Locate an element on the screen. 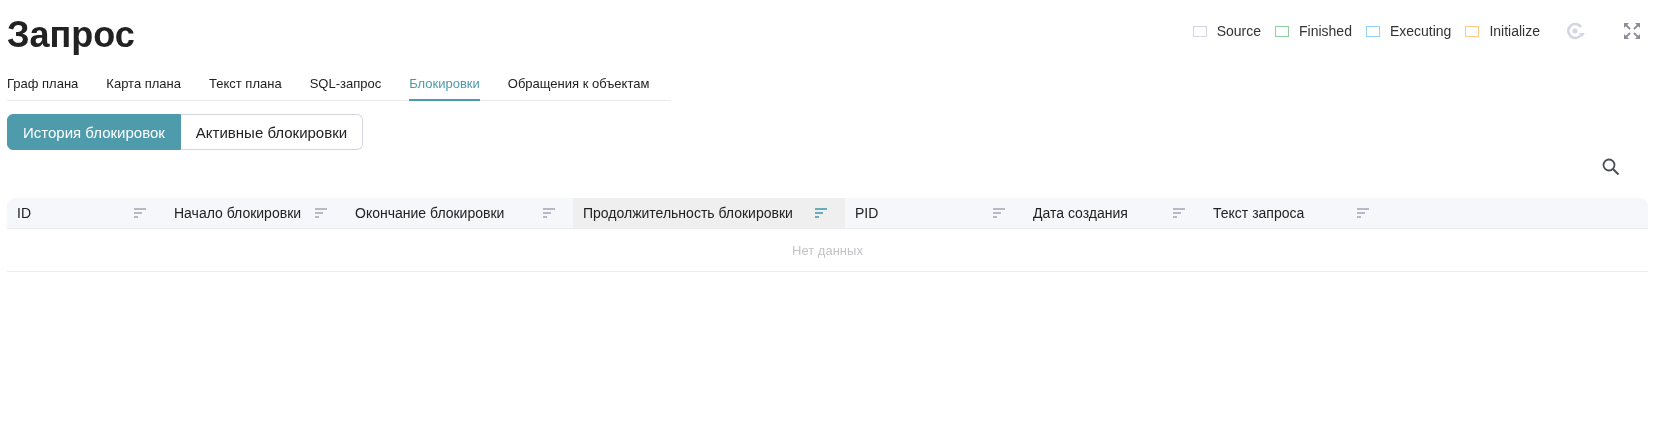 The width and height of the screenshot is (1656, 437). column-header: Начало блокировки is located at coordinates (254, 213).